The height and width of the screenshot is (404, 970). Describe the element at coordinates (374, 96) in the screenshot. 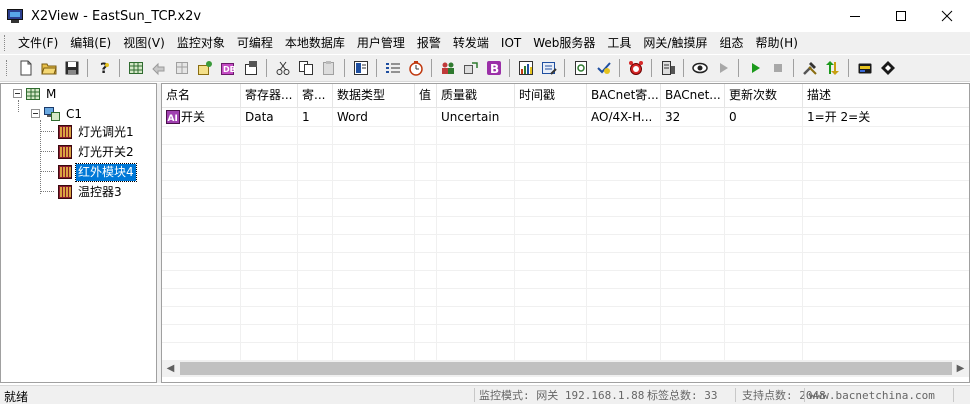

I see `column-header: 数据类型` at that location.